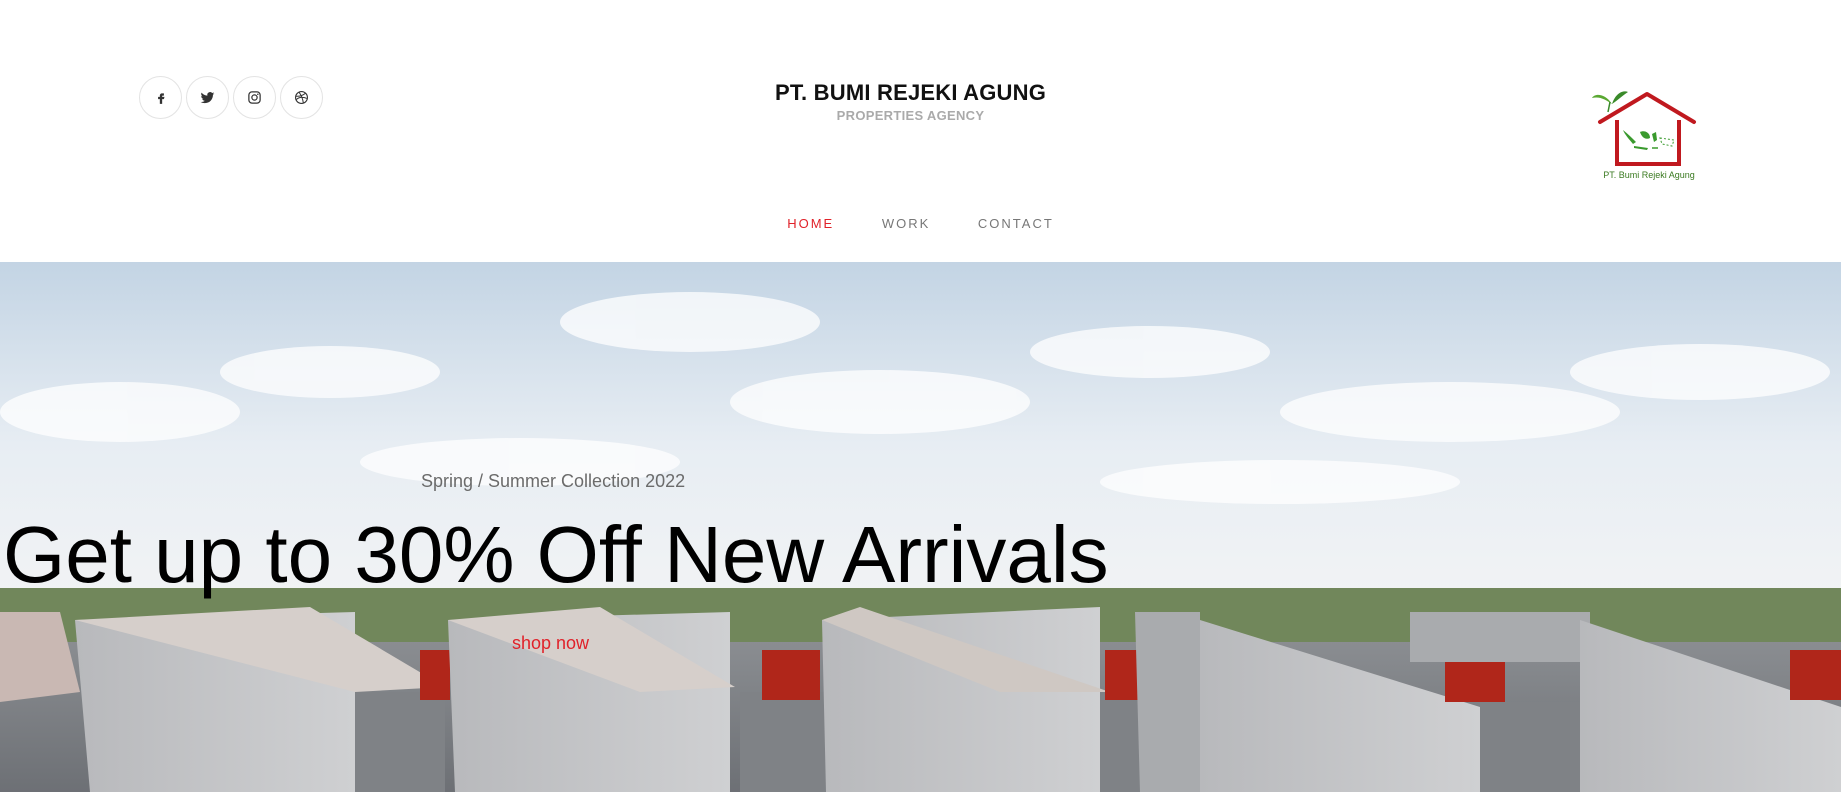 Image resolution: width=1841 pixels, height=792 pixels. Describe the element at coordinates (550, 643) in the screenshot. I see `shop-now-link: shop now` at that location.